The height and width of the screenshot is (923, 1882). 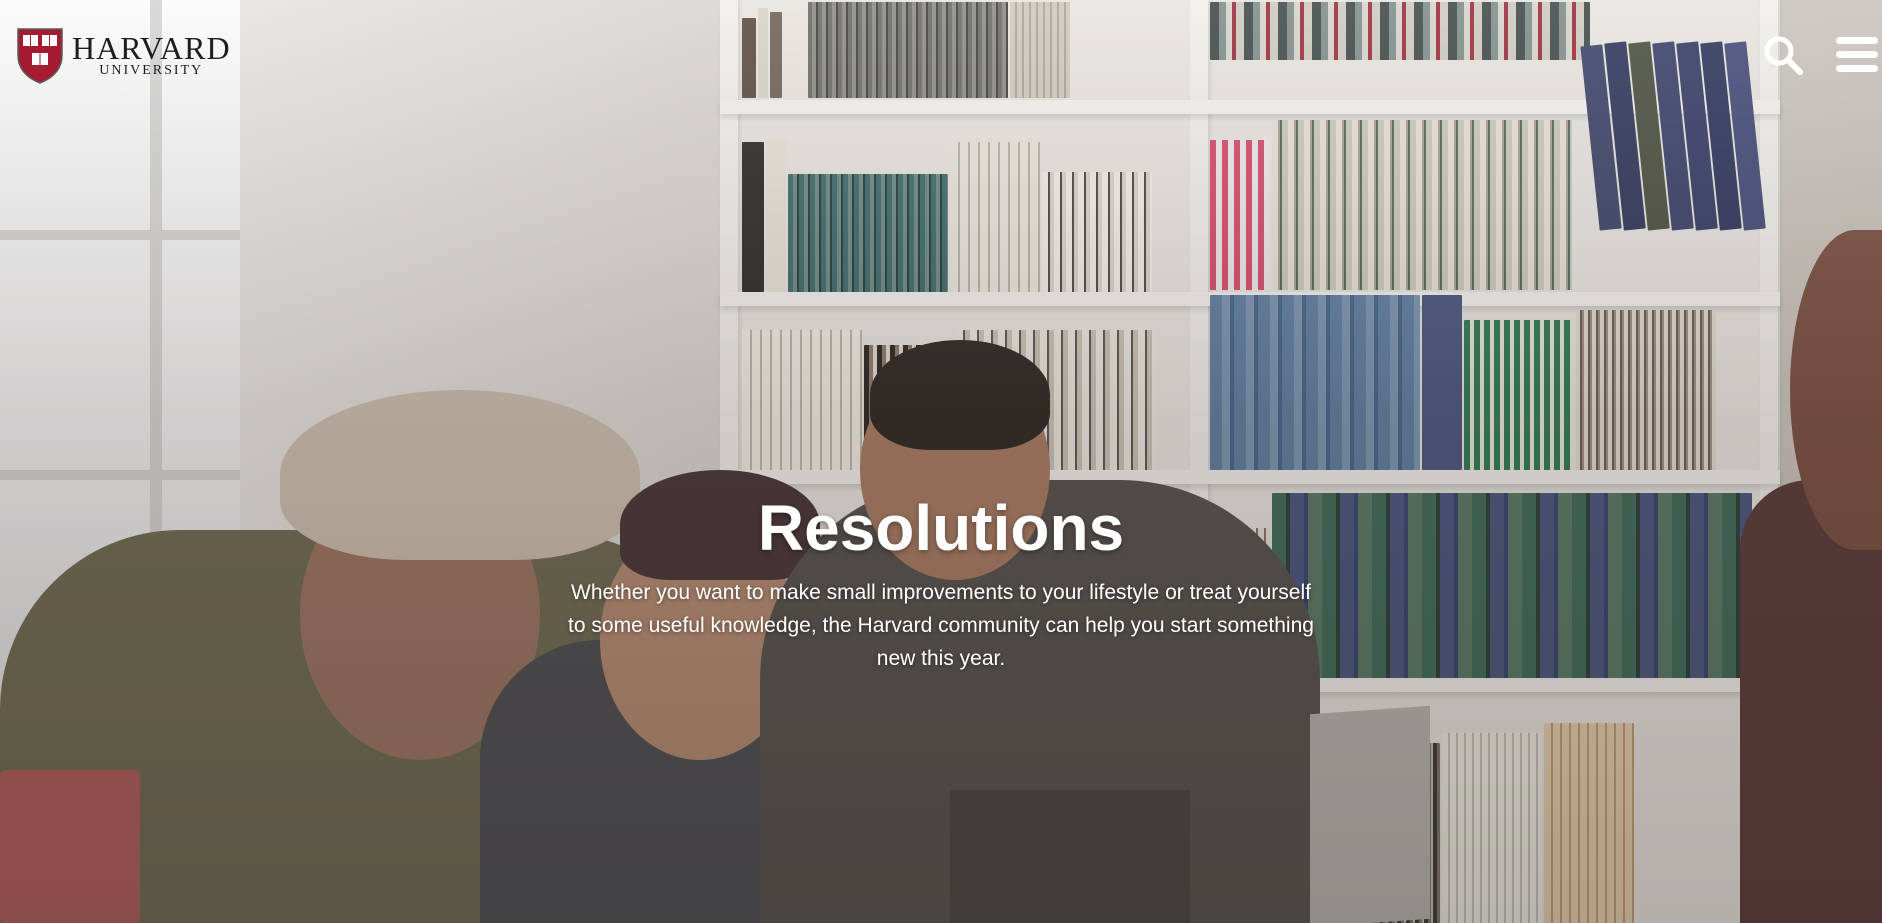 I want to click on header-actions, so click(x=1808, y=55).